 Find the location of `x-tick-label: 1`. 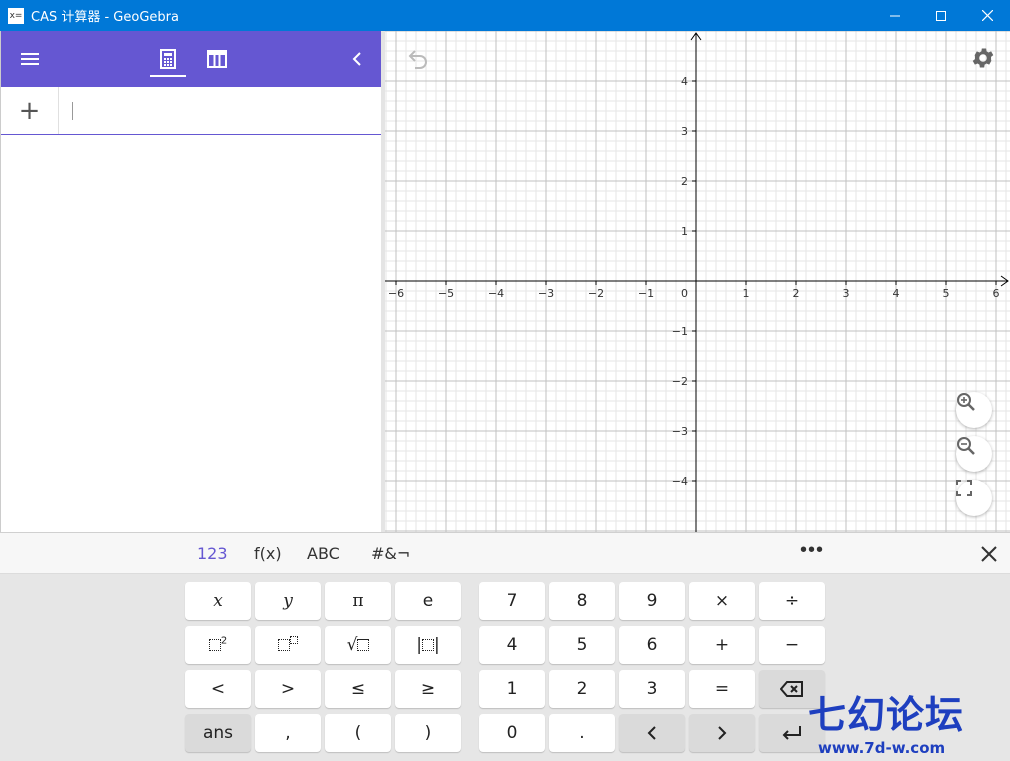

x-tick-label: 1 is located at coordinates (746, 293).